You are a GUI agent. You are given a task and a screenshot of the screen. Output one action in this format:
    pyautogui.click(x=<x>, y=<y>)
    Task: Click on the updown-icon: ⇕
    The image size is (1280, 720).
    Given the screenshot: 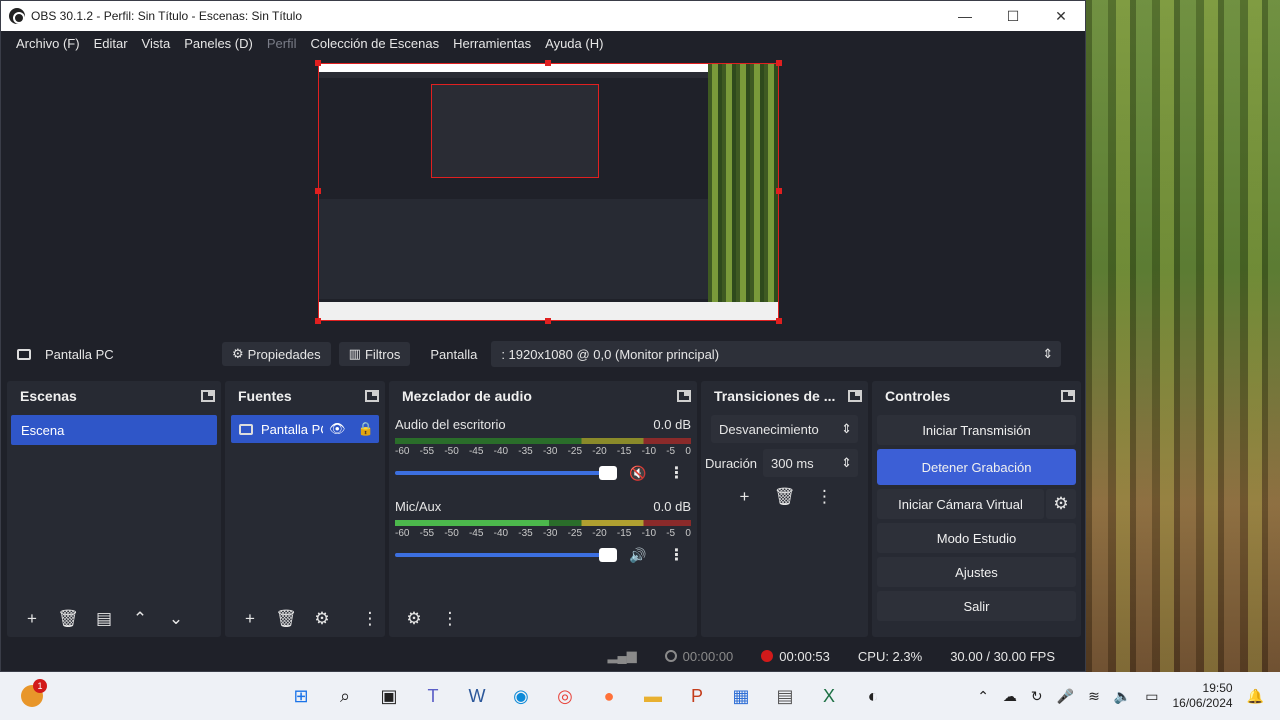 What is the action you would take?
    pyautogui.click(x=846, y=428)
    